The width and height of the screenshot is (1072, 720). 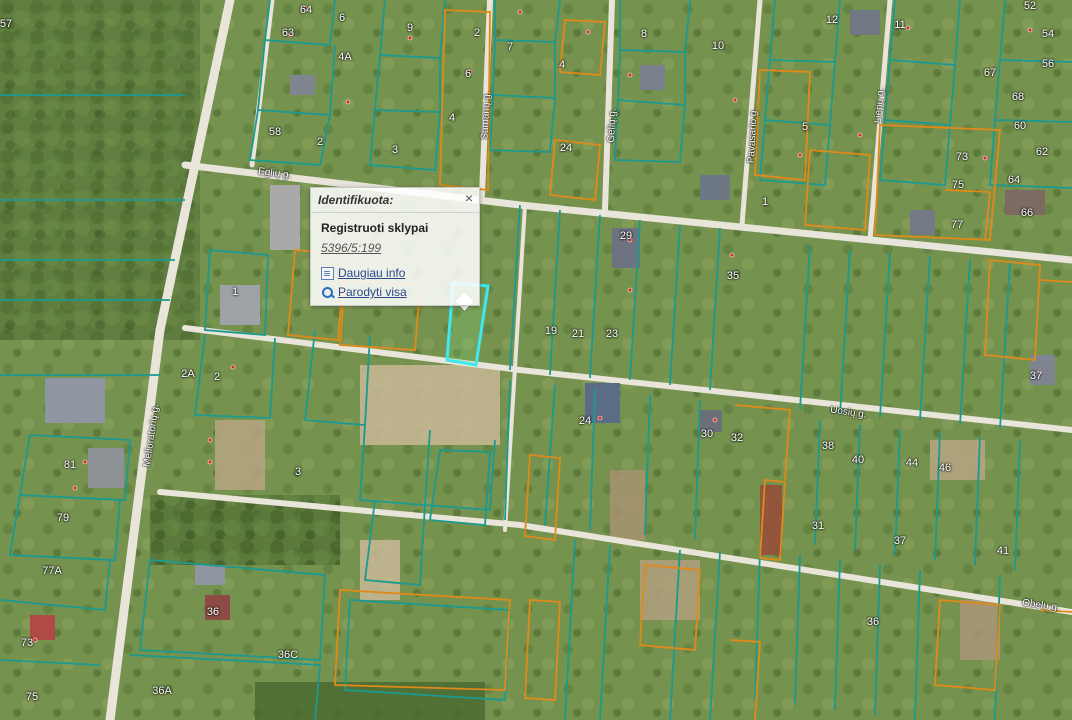 I want to click on document-icon, so click(x=327, y=273).